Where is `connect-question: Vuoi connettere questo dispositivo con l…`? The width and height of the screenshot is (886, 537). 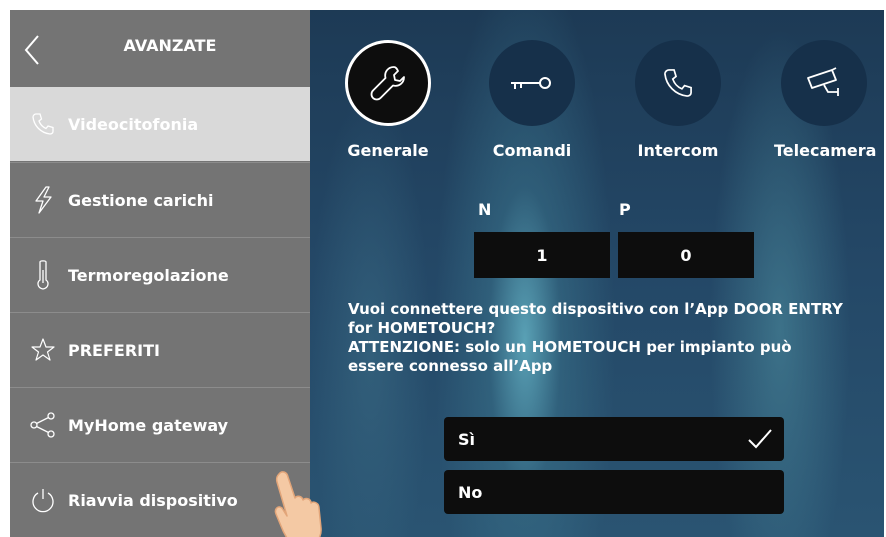
connect-question: Vuoi connettere questo dispositivo con l… is located at coordinates (598, 338).